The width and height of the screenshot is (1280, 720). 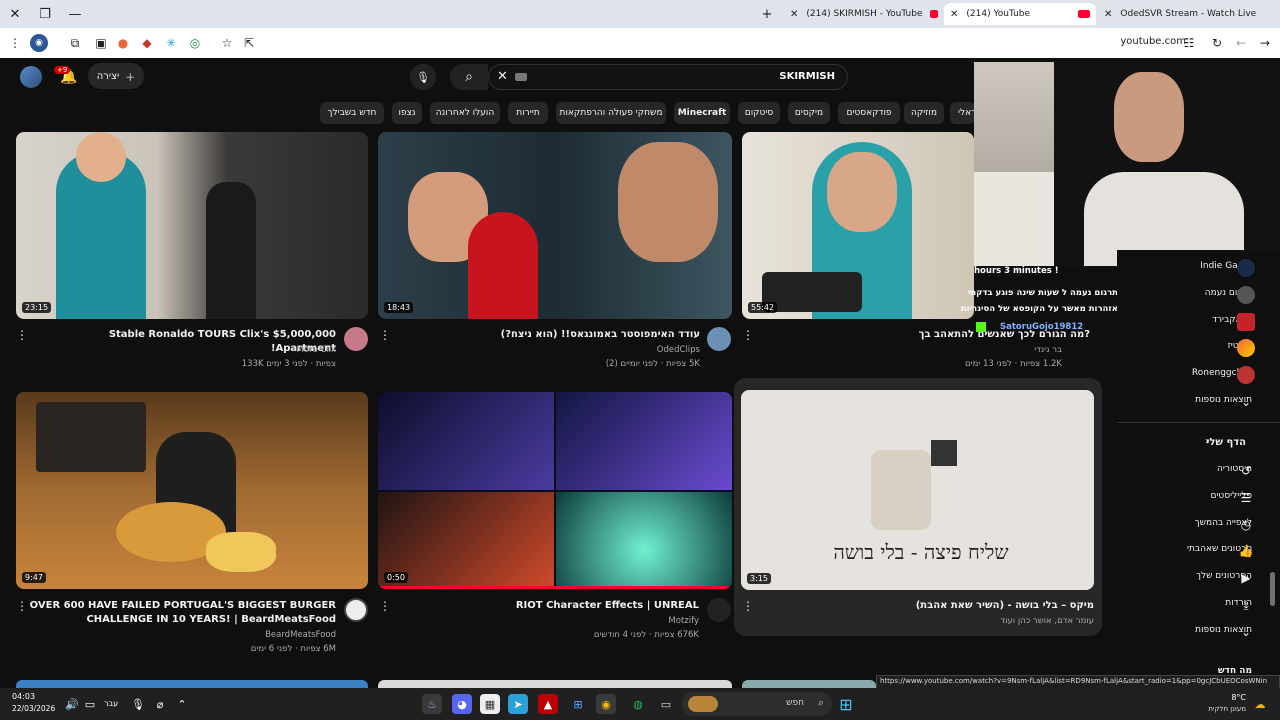 What do you see at coordinates (606, 704) in the screenshot?
I see `chrome-icon: ◉` at bounding box center [606, 704].